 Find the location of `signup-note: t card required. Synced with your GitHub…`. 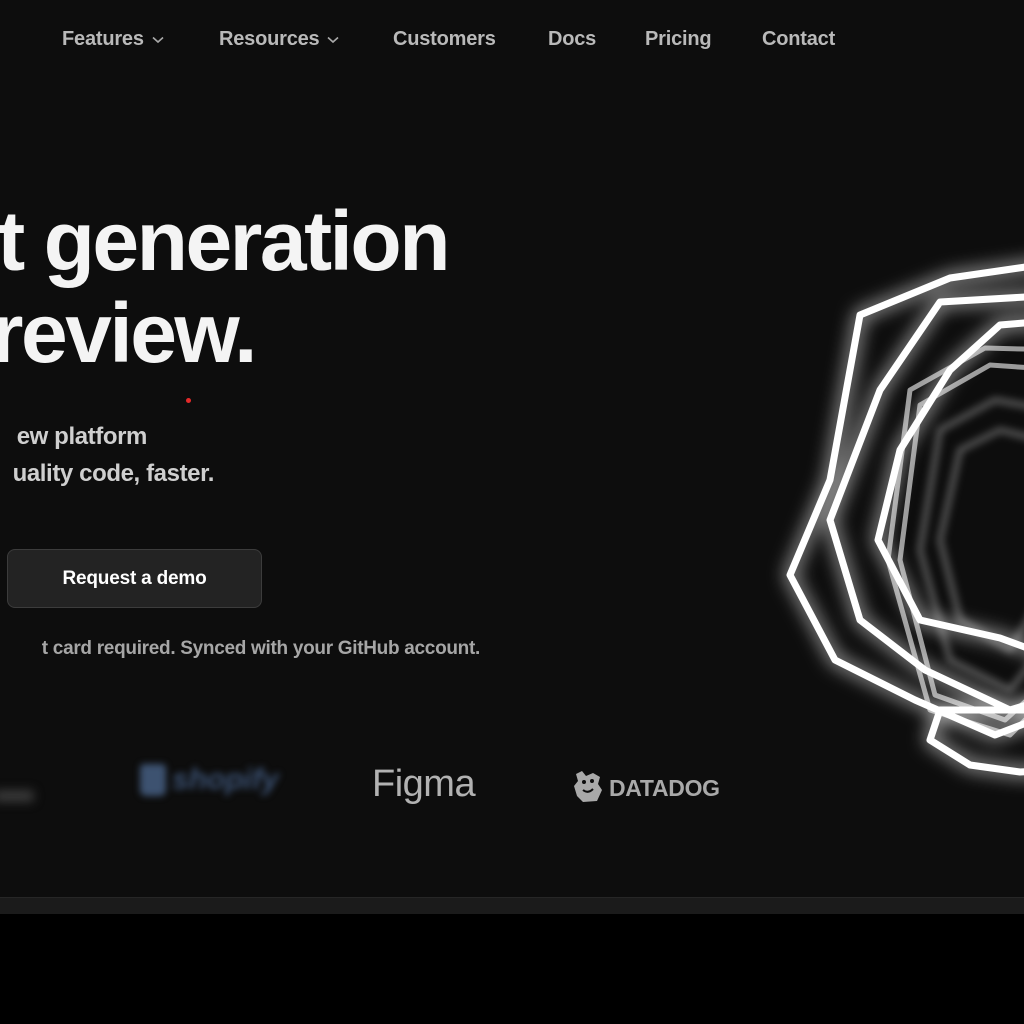

signup-note: t card required. Synced with your GitHub… is located at coordinates (261, 648).